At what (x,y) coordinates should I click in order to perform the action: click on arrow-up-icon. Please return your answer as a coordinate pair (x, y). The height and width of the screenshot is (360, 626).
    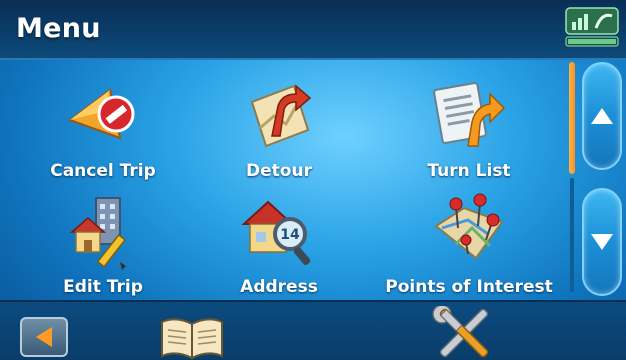
    Looking at the image, I should click on (602, 116).